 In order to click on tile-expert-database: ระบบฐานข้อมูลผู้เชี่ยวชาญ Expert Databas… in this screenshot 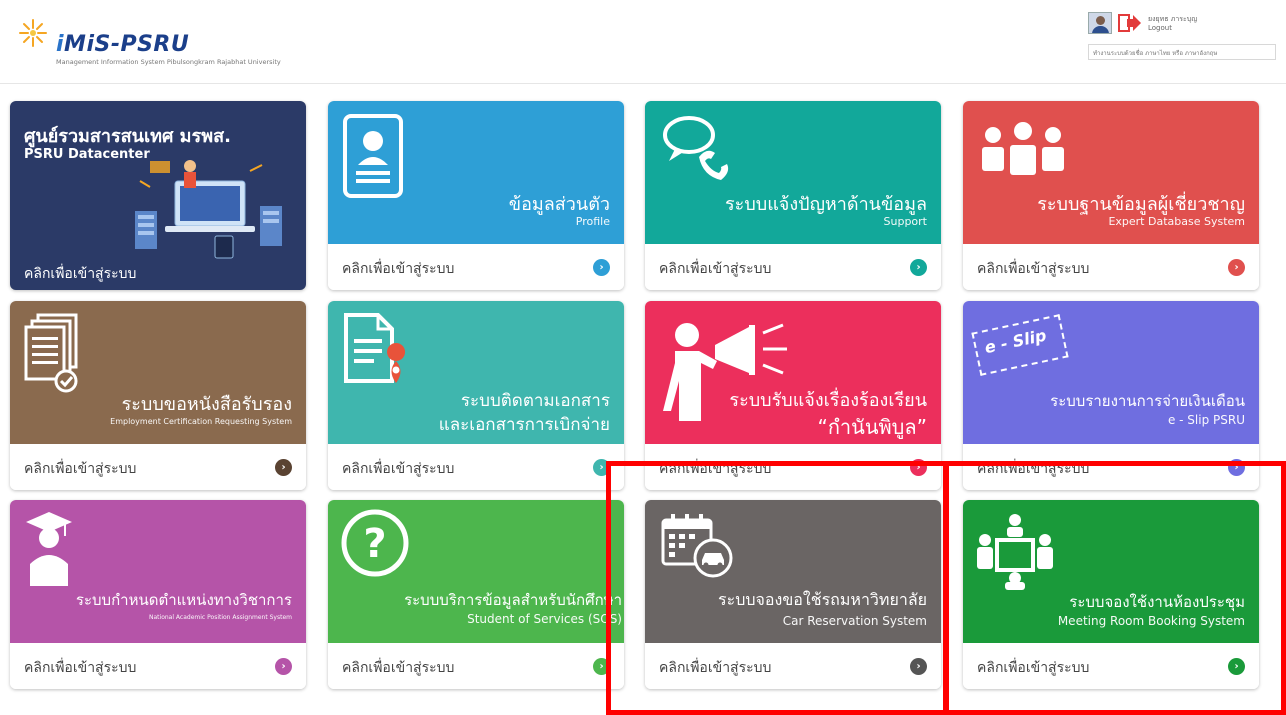, I will do `click(1111, 195)`.